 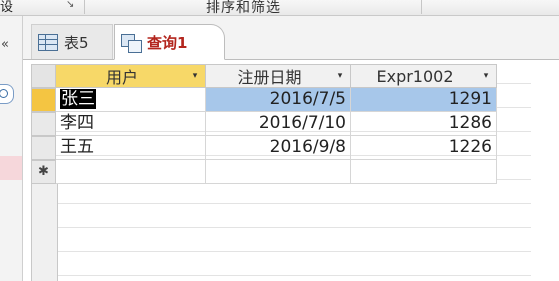 What do you see at coordinates (131, 100) in the screenshot?
I see `table-cell-user: 张三` at bounding box center [131, 100].